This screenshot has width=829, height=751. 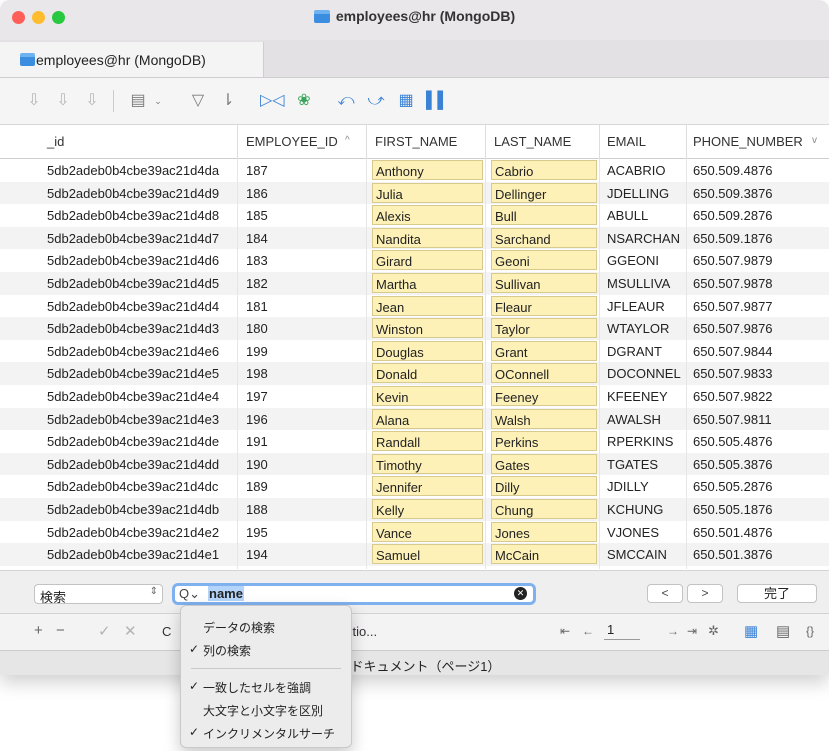 What do you see at coordinates (532, 141) in the screenshot?
I see `column-header-last-name: LAST_NAME` at bounding box center [532, 141].